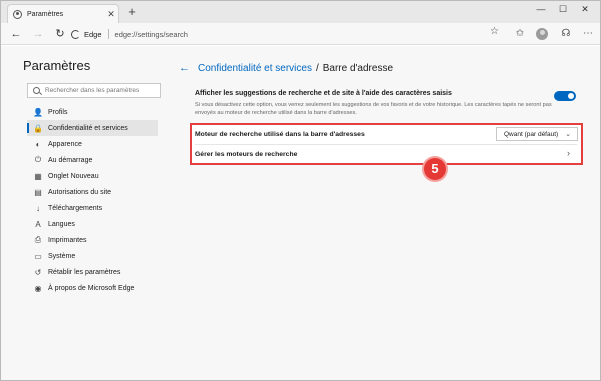  Describe the element at coordinates (563, 9) in the screenshot. I see `maximize-button: ☐` at that location.